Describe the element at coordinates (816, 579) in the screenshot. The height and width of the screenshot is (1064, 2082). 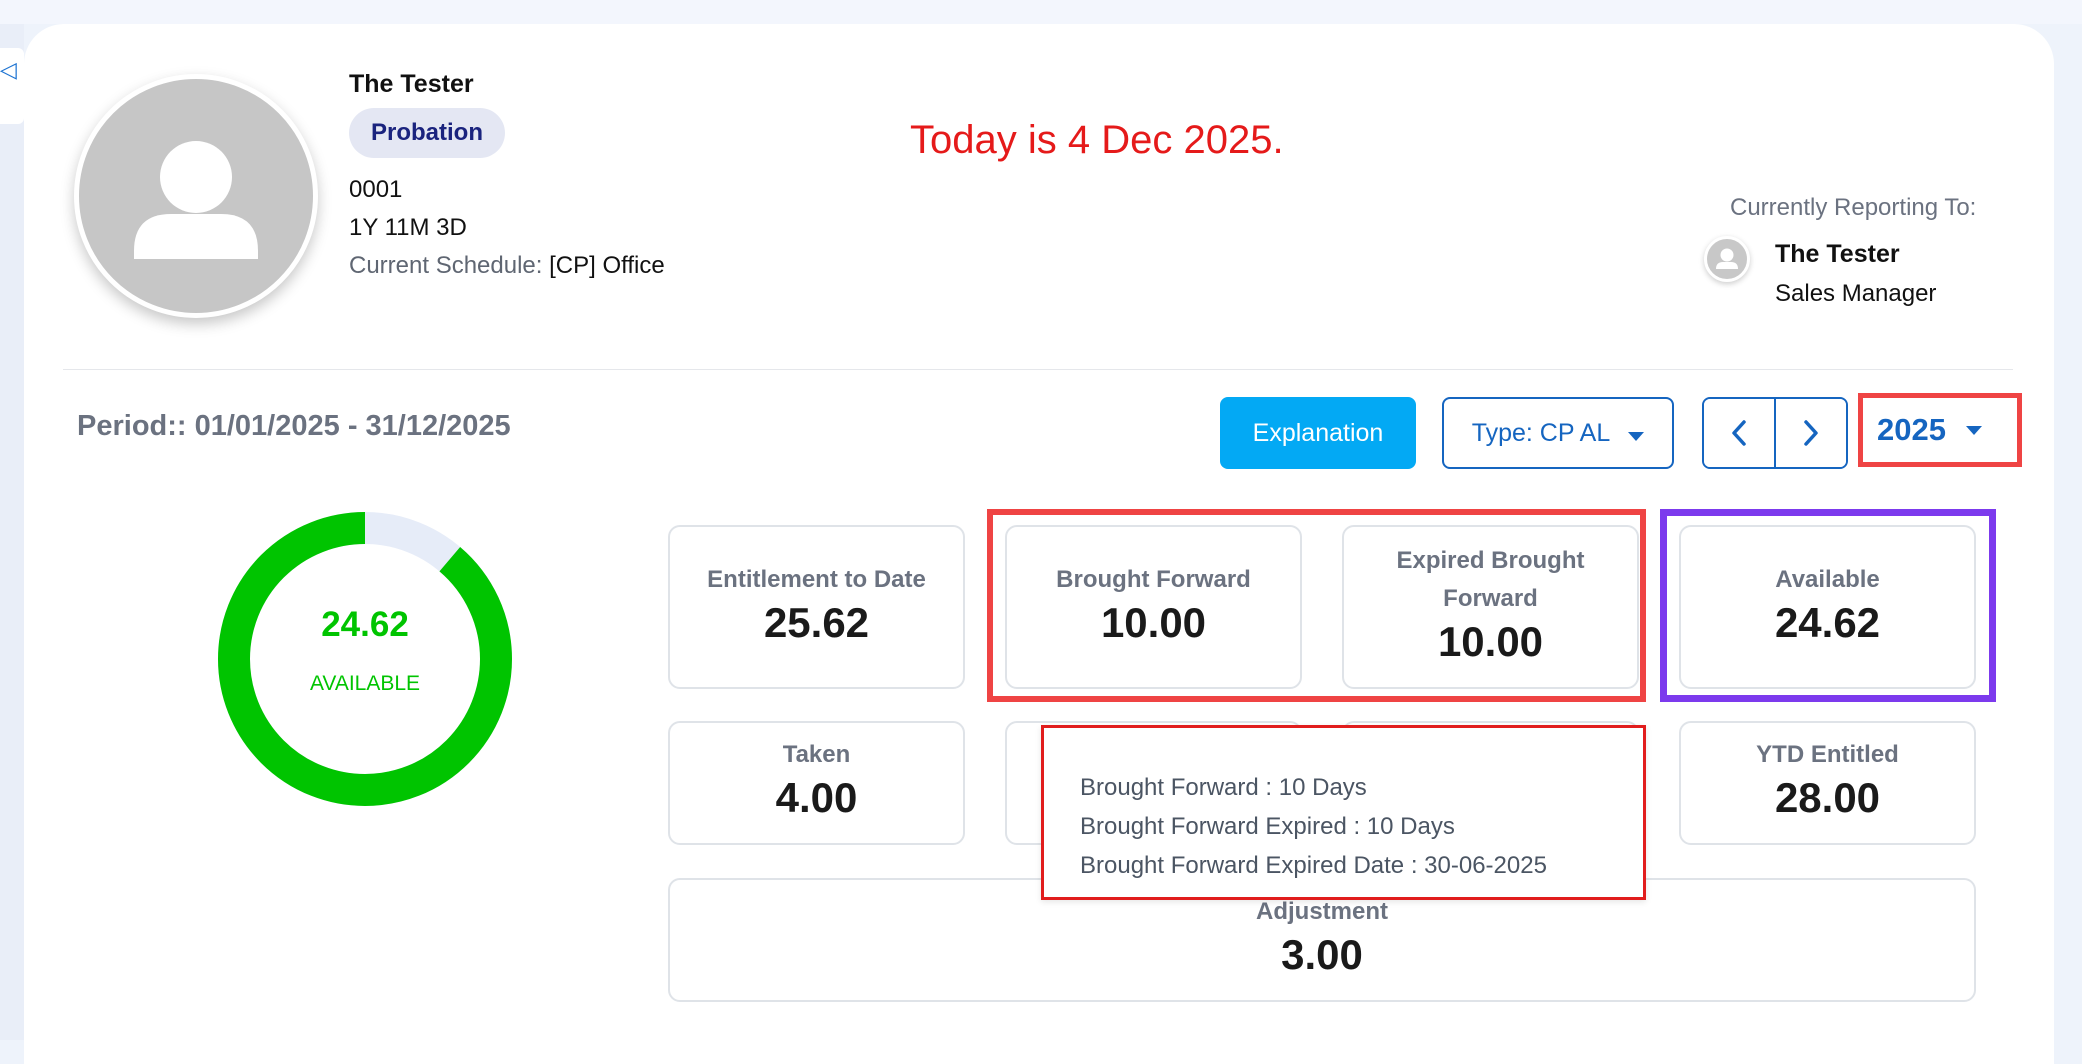
I see `stat-label: Entitlement to Date` at that location.